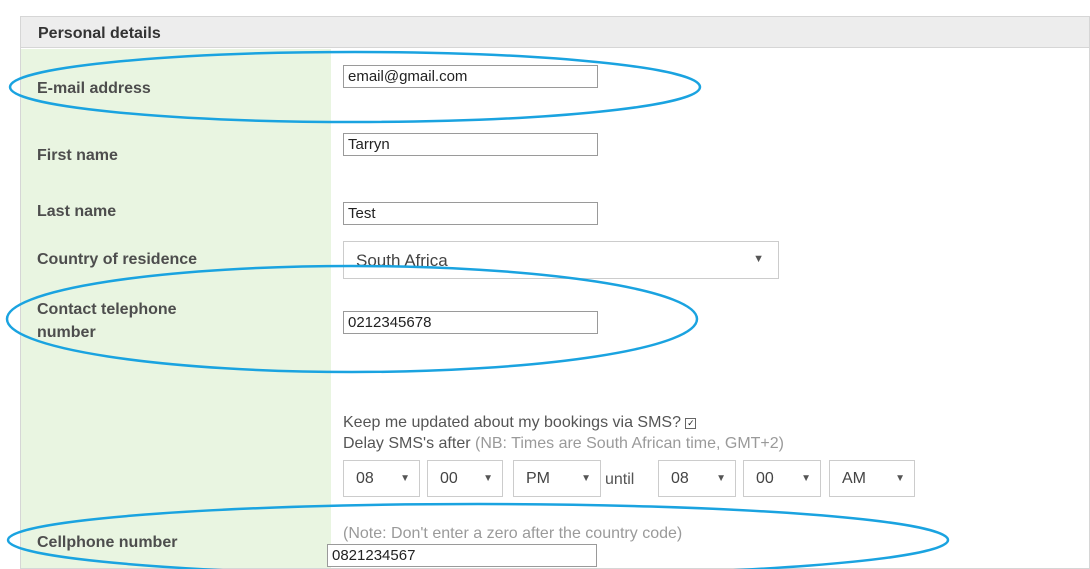  What do you see at coordinates (691, 423) in the screenshot?
I see `sms-updates-checkbox: ✓` at bounding box center [691, 423].